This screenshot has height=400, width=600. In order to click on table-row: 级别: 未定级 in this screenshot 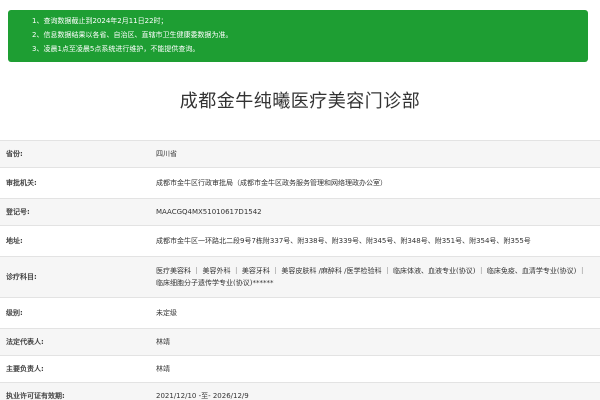, I will do `click(300, 313)`.